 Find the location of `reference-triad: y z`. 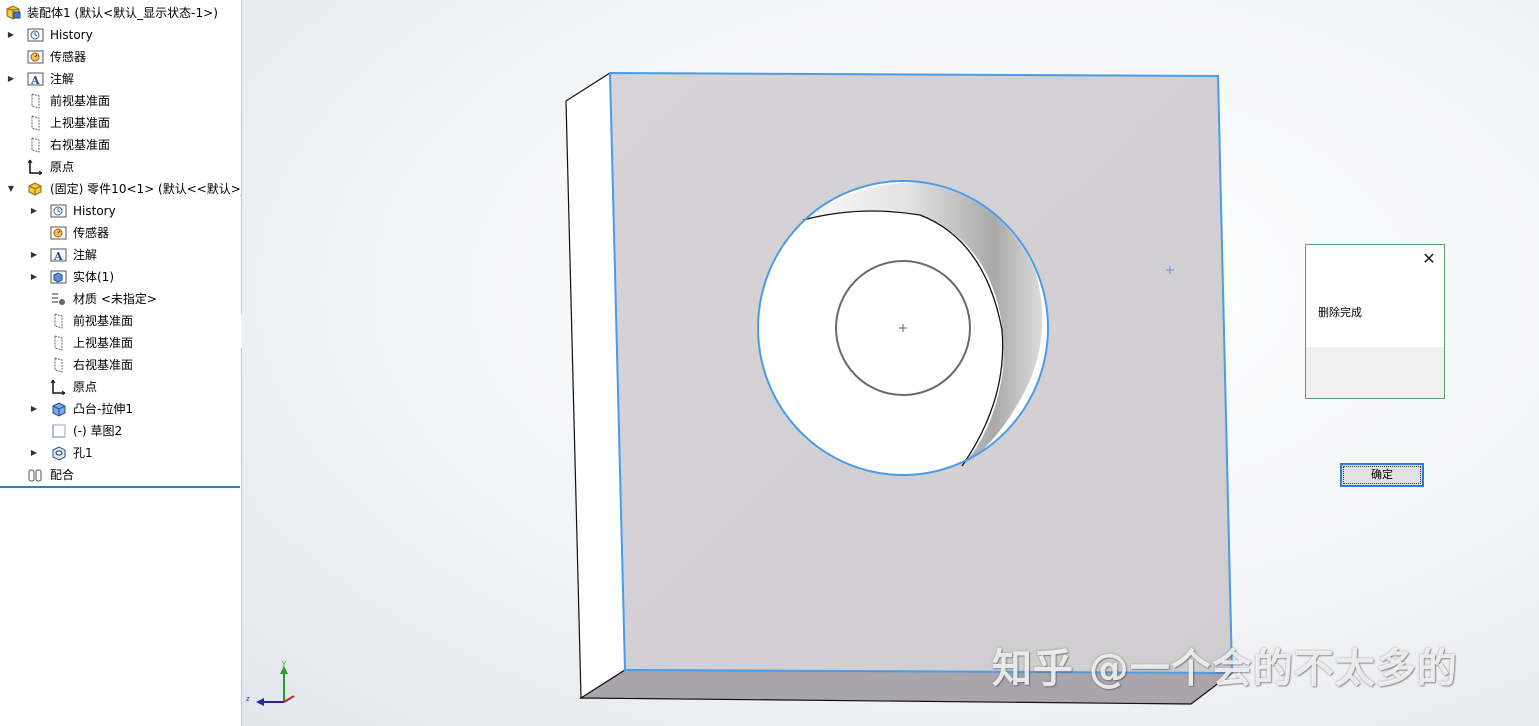

reference-triad: y z is located at coordinates (270, 682).